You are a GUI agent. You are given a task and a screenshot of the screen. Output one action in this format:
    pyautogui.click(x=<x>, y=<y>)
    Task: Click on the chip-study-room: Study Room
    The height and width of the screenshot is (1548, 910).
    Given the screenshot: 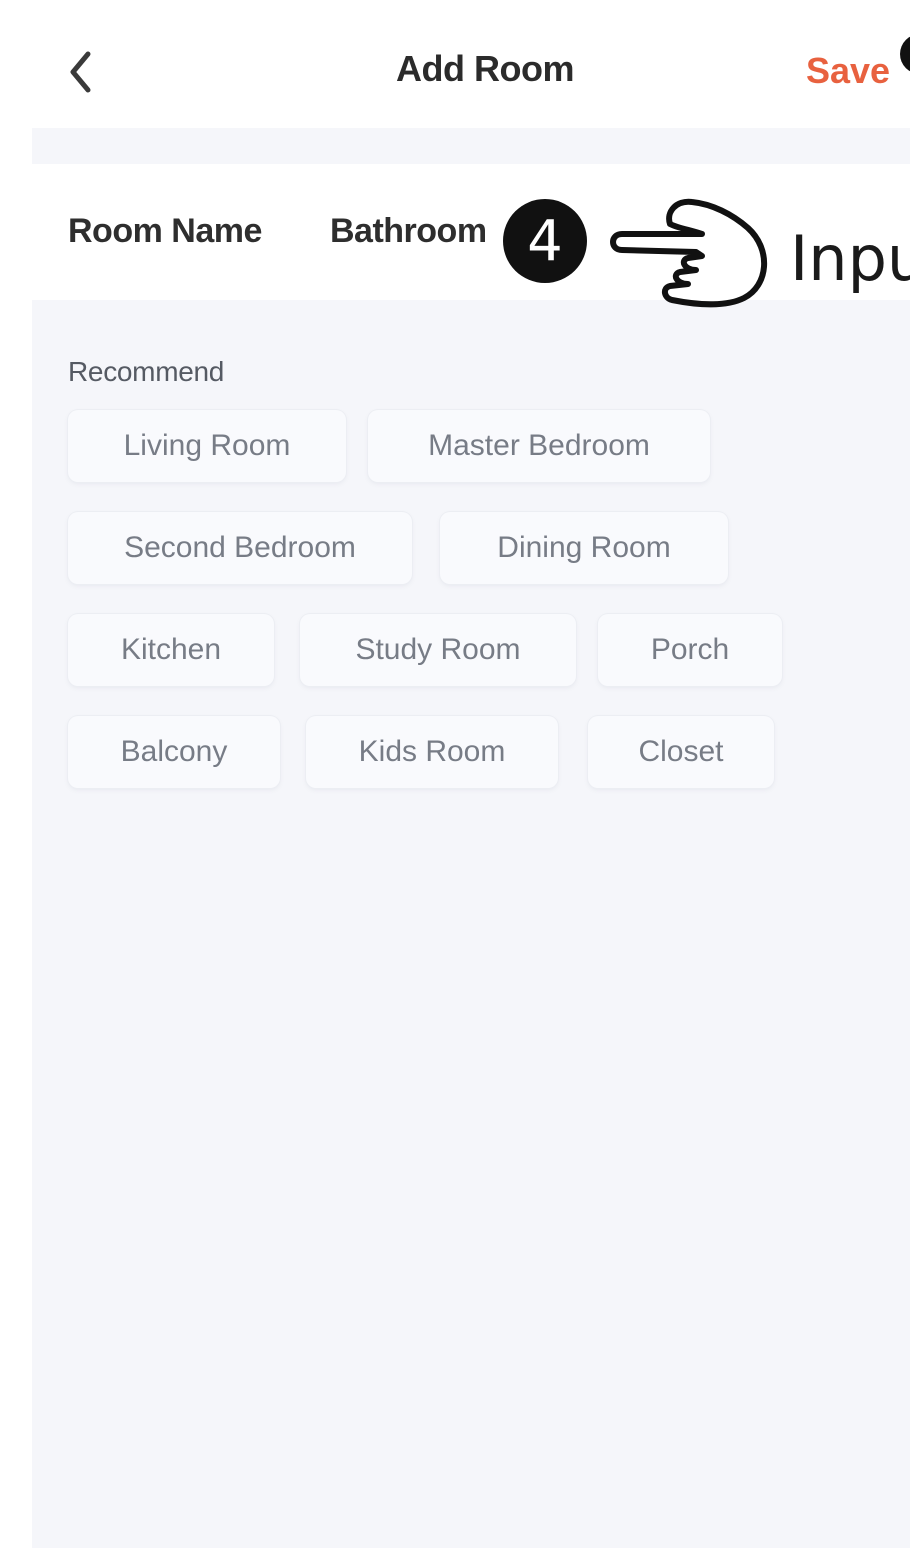 What is the action you would take?
    pyautogui.click(x=438, y=650)
    